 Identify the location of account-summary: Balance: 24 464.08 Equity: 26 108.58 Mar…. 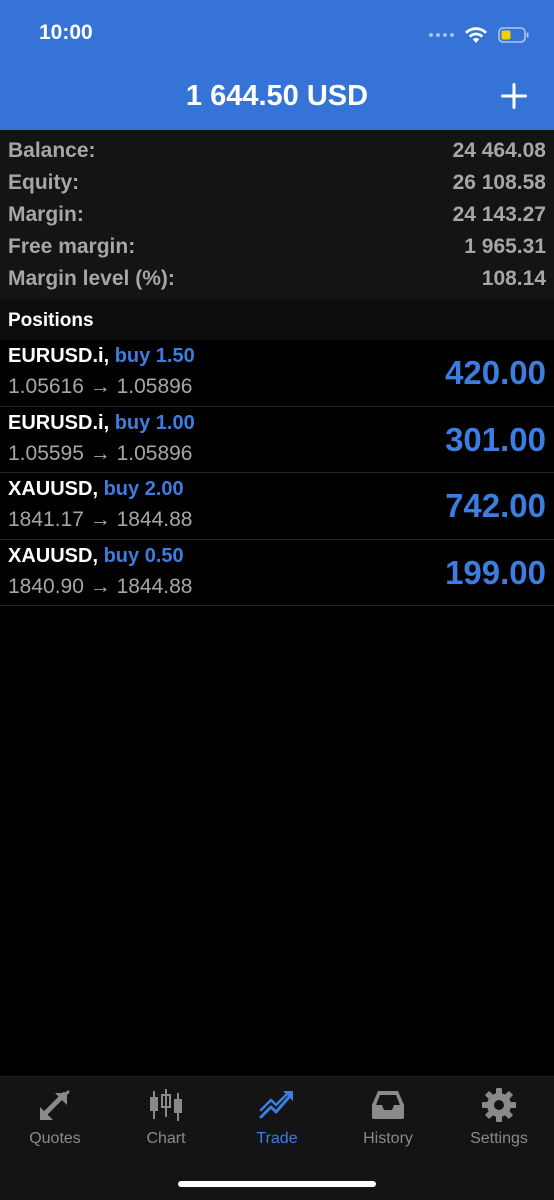
(277, 215).